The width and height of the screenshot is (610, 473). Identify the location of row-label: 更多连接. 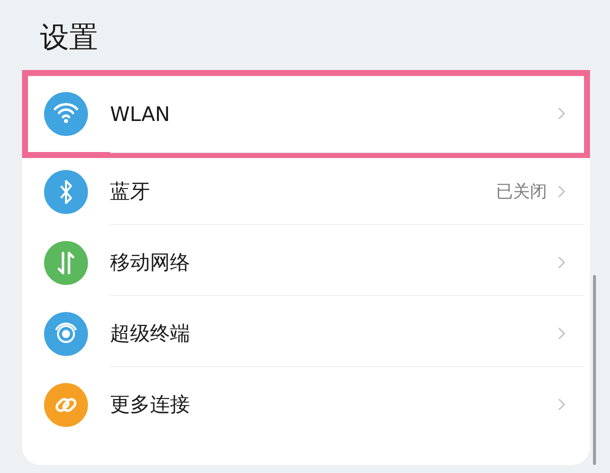
(150, 404).